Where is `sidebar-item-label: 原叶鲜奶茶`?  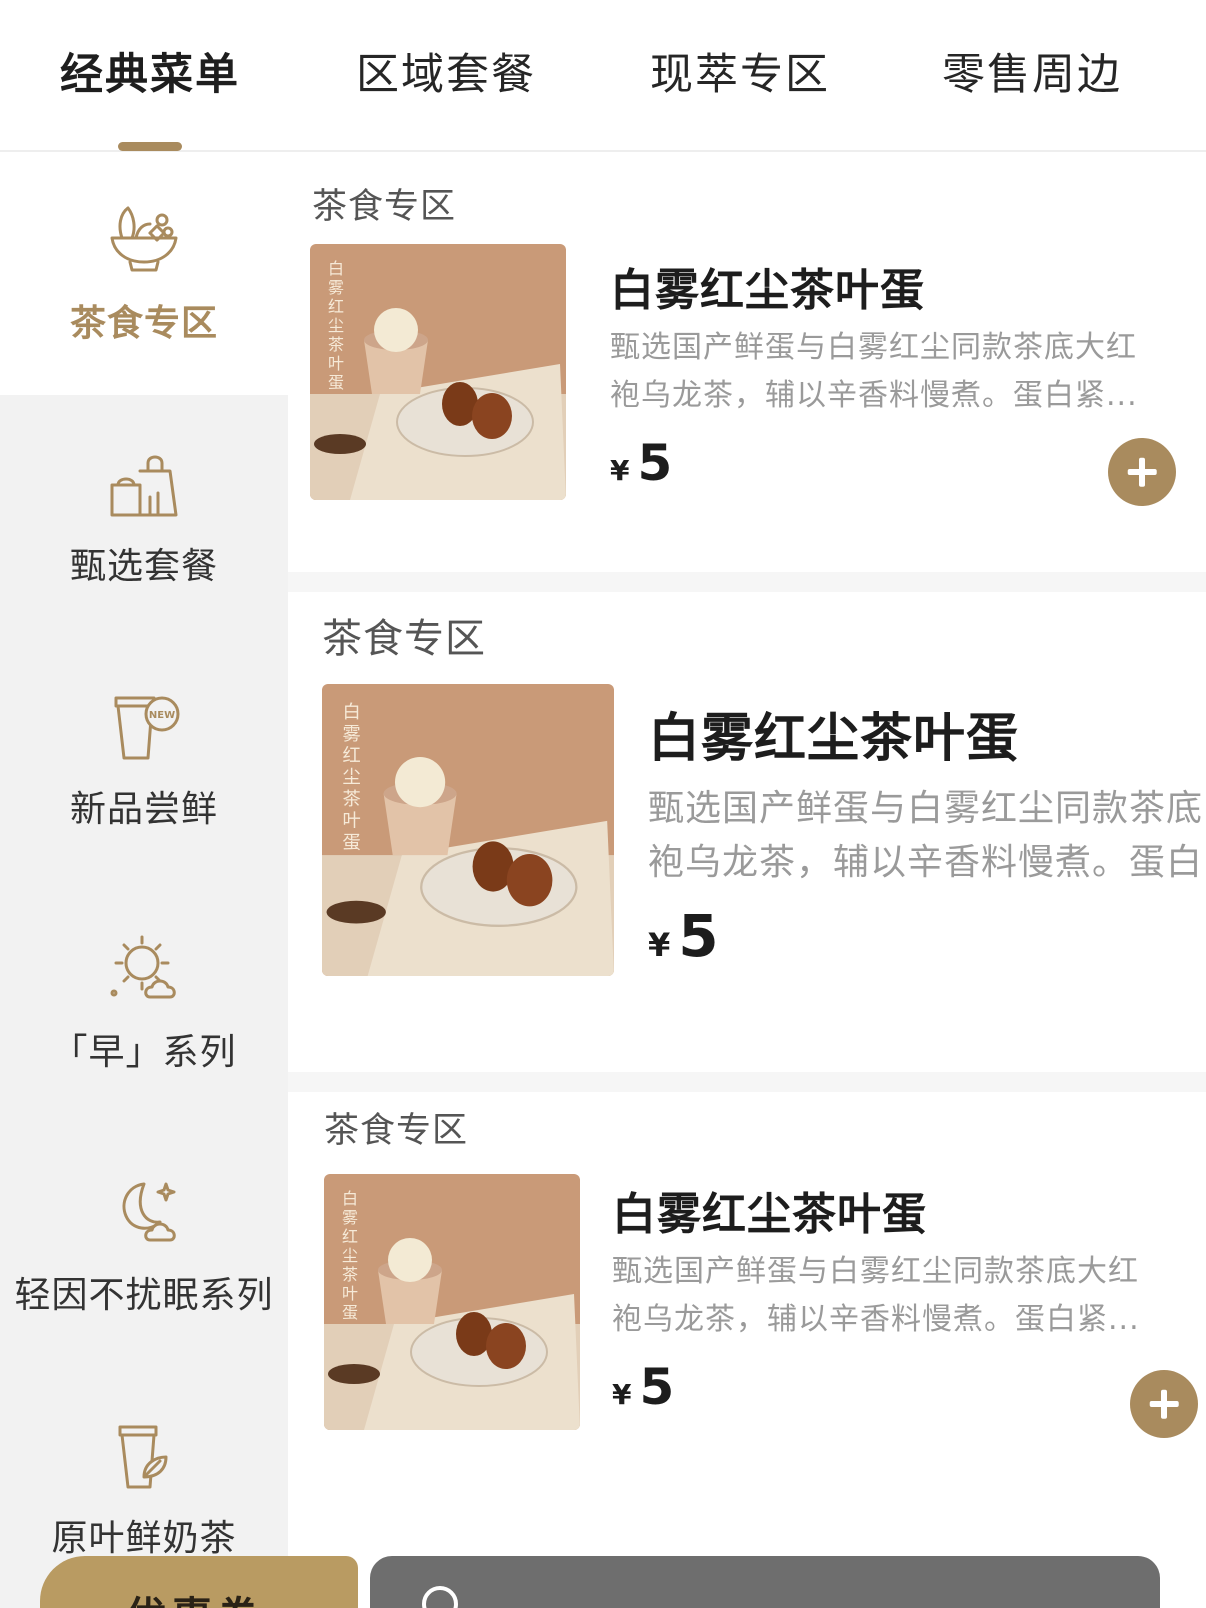
sidebar-item-label: 原叶鲜奶茶 is located at coordinates (144, 1538).